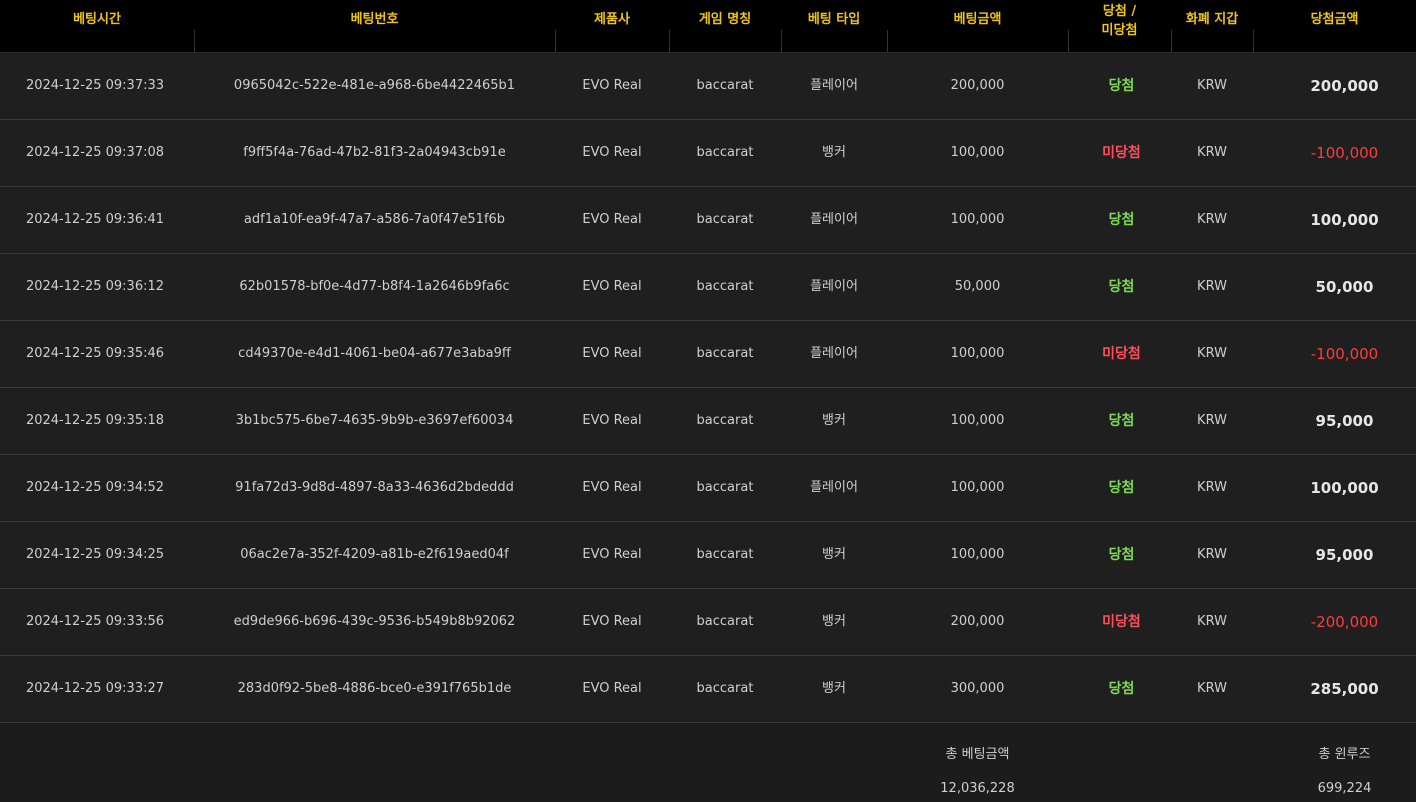  What do you see at coordinates (1344, 287) in the screenshot?
I see `cell-win-amount: 50,000` at bounding box center [1344, 287].